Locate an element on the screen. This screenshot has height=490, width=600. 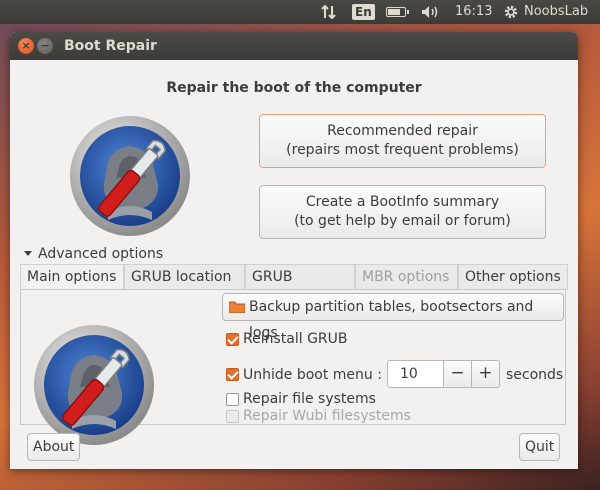
page-heading: Repair the boot of the computer is located at coordinates (294, 88).